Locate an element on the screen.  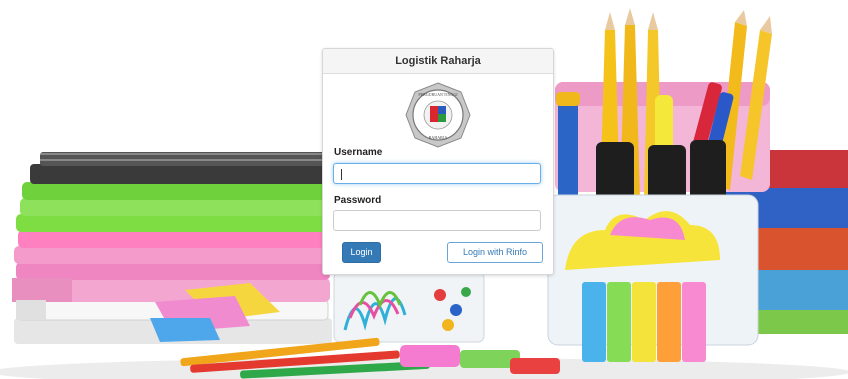
login-with-rinfo-button: Login with Rinfo is located at coordinates (495, 252).